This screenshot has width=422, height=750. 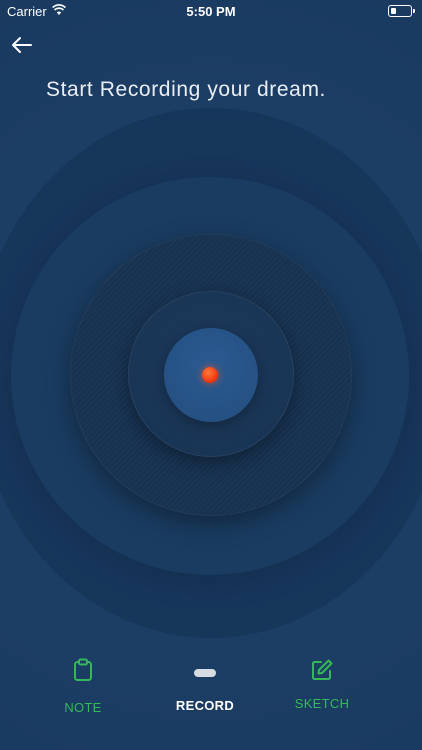 What do you see at coordinates (322, 684) in the screenshot?
I see `tab-sketch: SKETCH` at bounding box center [322, 684].